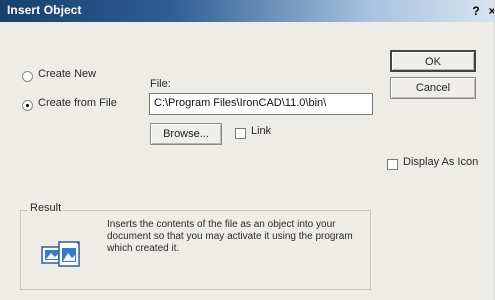 This screenshot has height=300, width=495. Describe the element at coordinates (440, 162) in the screenshot. I see `display-as-icon-label: Display As Icon` at that location.